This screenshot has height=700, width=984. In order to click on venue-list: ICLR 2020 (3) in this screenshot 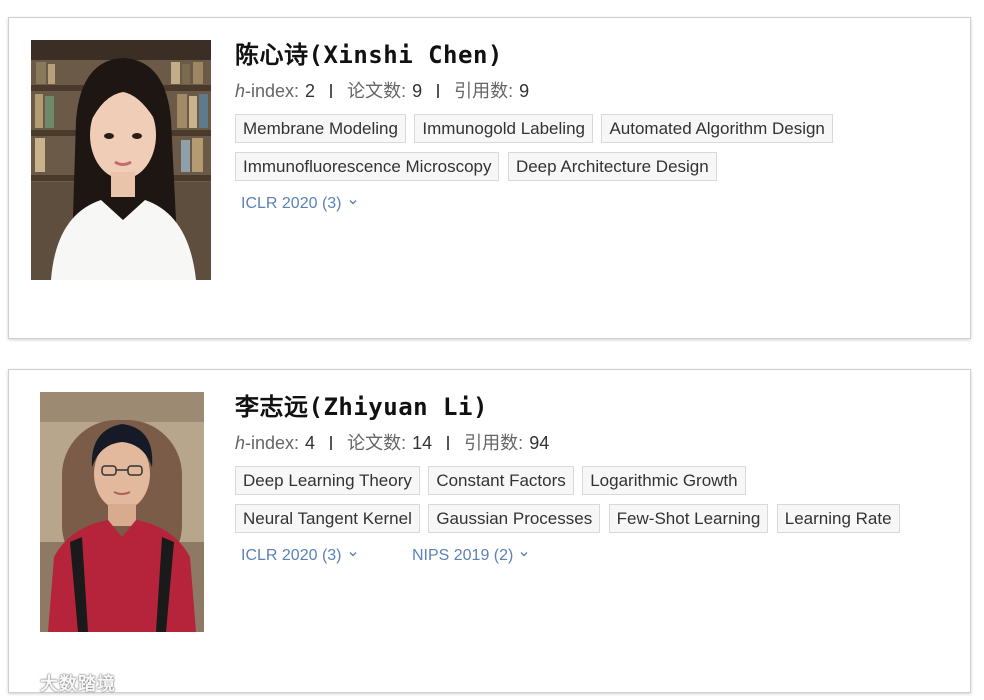, I will do `click(592, 204)`.